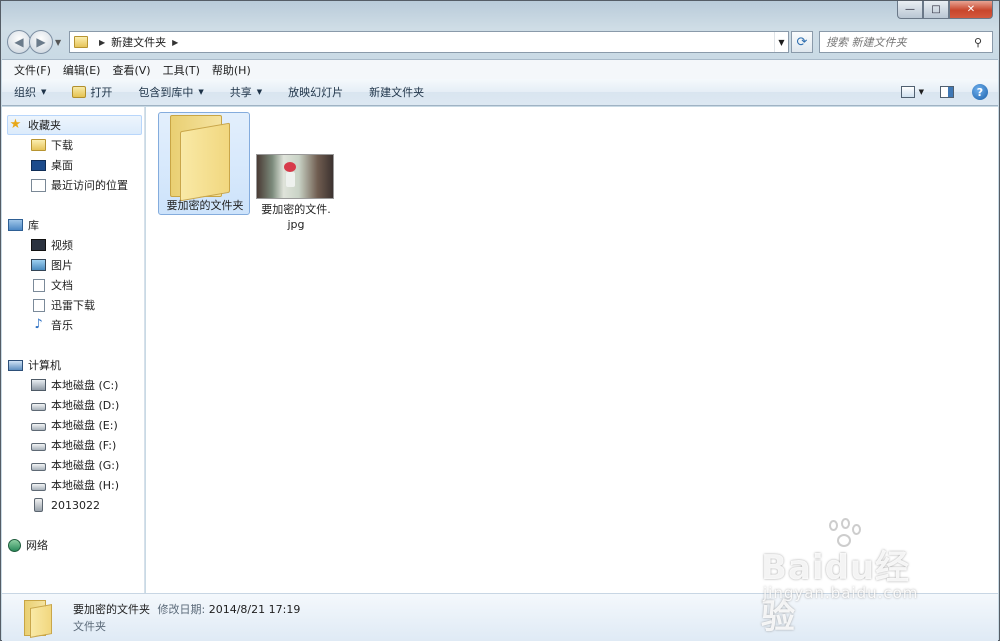 This screenshot has width=1000, height=641. What do you see at coordinates (28, 545) in the screenshot?
I see `nav-network: 网络` at bounding box center [28, 545].